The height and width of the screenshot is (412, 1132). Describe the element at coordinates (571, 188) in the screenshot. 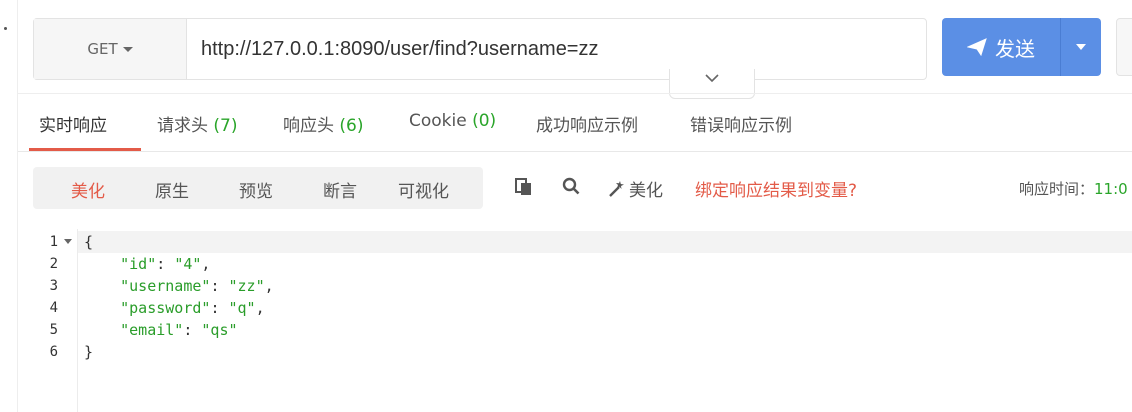

I see `search-icon` at that location.